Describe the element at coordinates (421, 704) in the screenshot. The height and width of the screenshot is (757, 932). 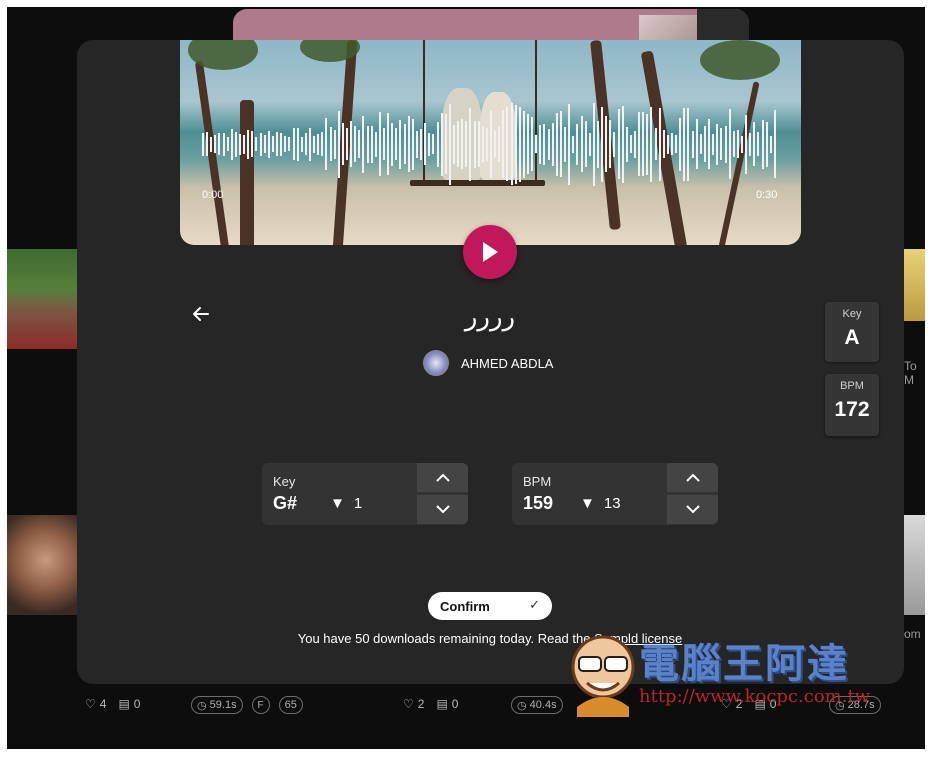
I see `likes-count: 2` at that location.